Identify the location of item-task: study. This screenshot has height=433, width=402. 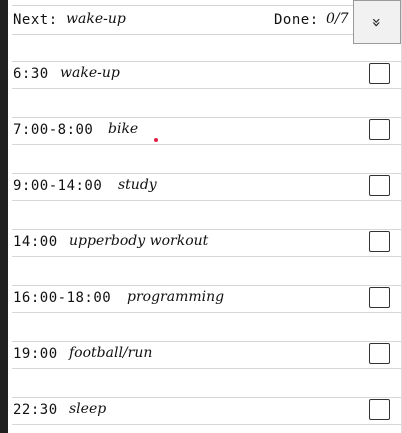
(137, 185).